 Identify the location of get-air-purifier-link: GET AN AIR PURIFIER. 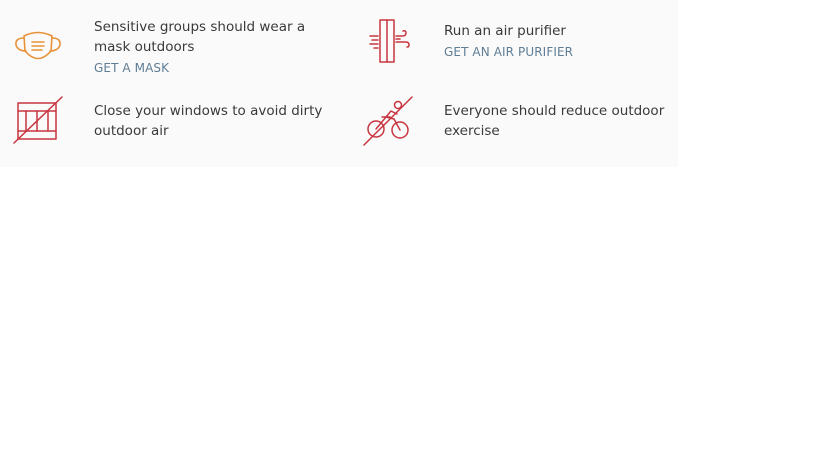
(559, 52).